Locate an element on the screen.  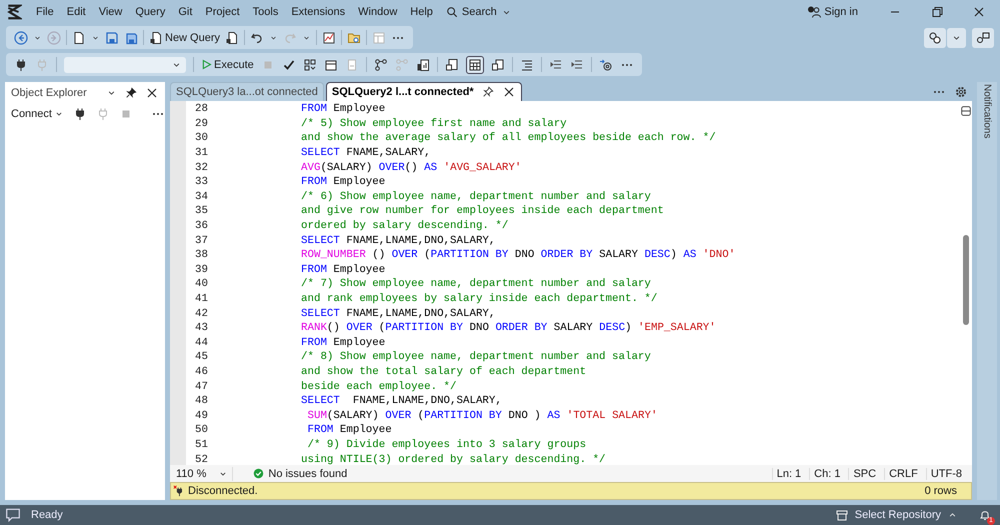
document-tab: SQLQuery3 la...ot connected is located at coordinates (247, 91).